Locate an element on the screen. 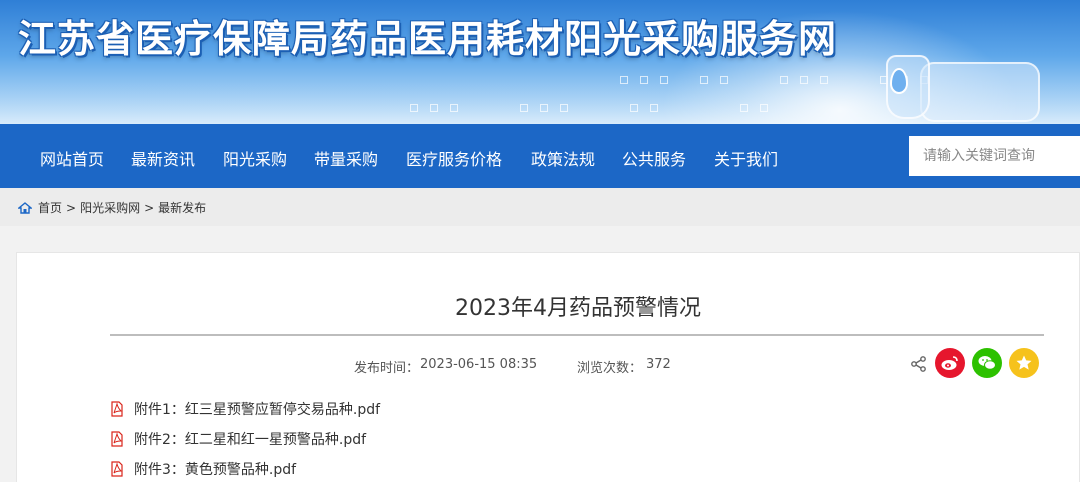 The image size is (1080, 482). wechat-icon is located at coordinates (987, 363).